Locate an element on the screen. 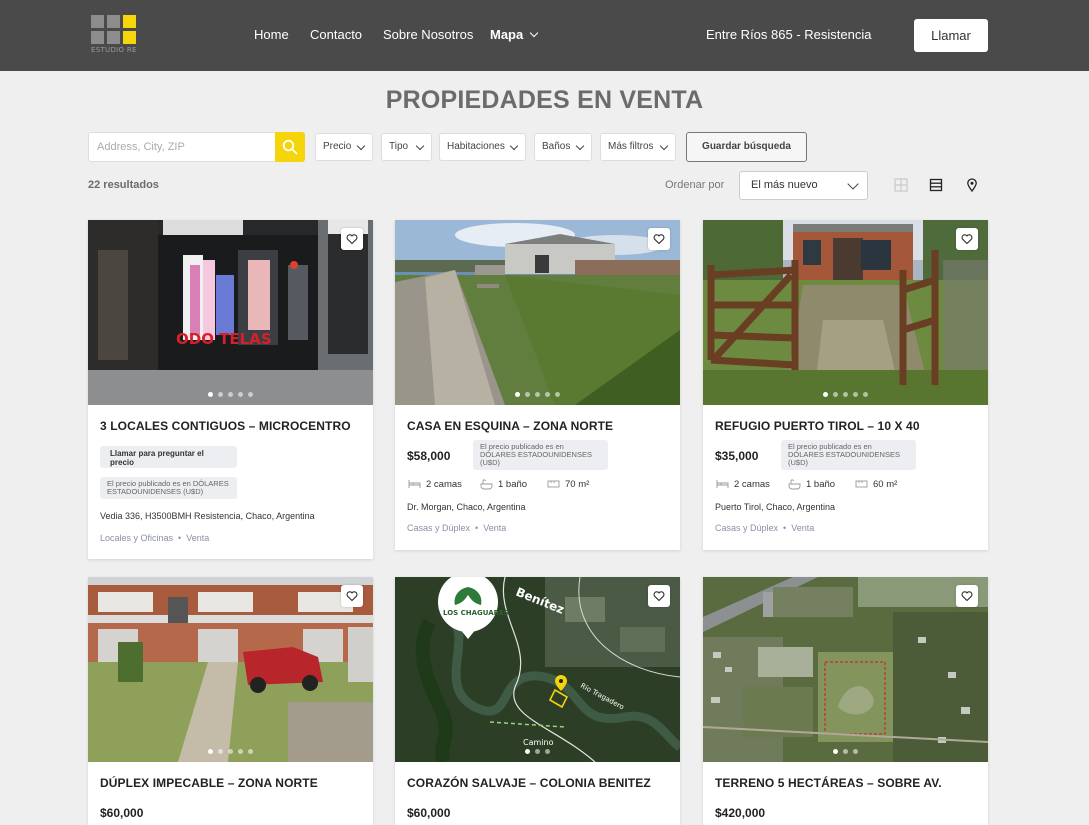 The height and width of the screenshot is (825, 1089). filter-tipo: Tipo is located at coordinates (406, 147).